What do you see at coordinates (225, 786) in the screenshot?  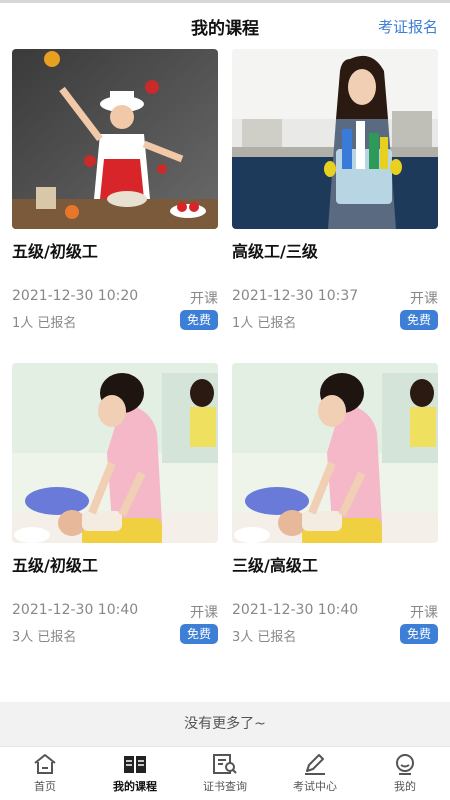 I see `tab-label: 证书查询` at bounding box center [225, 786].